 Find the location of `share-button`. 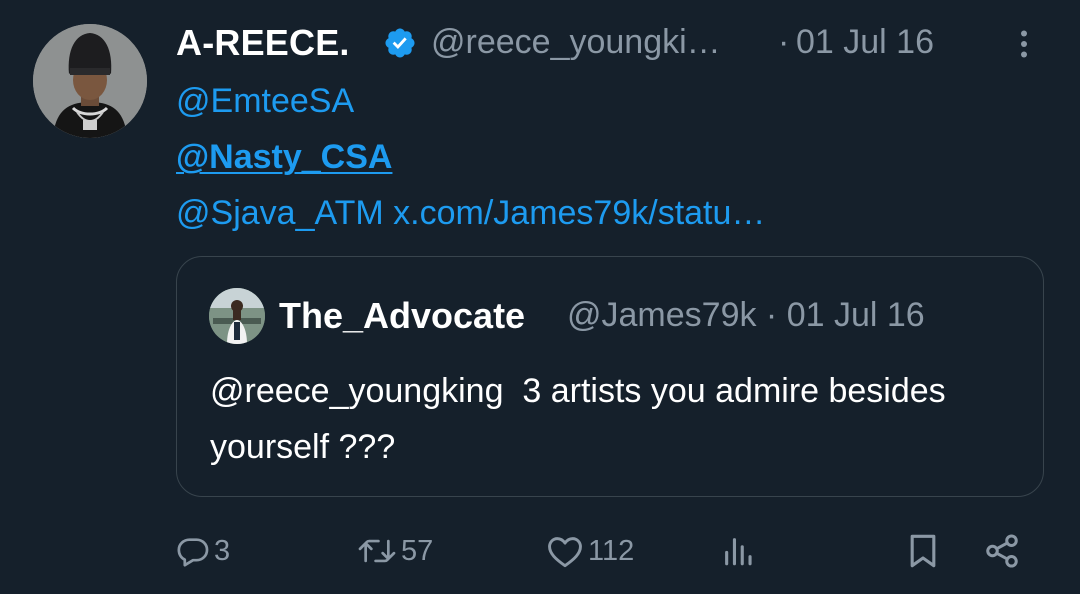

share-button is located at coordinates (1002, 551).